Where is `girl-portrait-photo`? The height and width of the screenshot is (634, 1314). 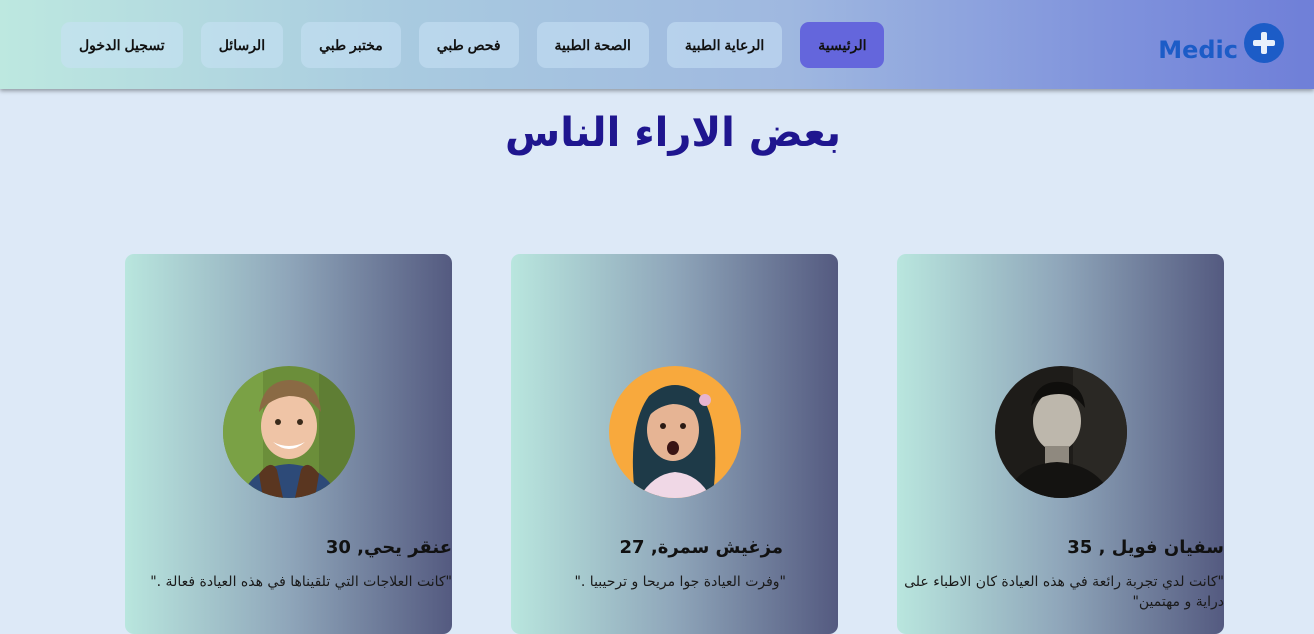 girl-portrait-photo is located at coordinates (675, 432).